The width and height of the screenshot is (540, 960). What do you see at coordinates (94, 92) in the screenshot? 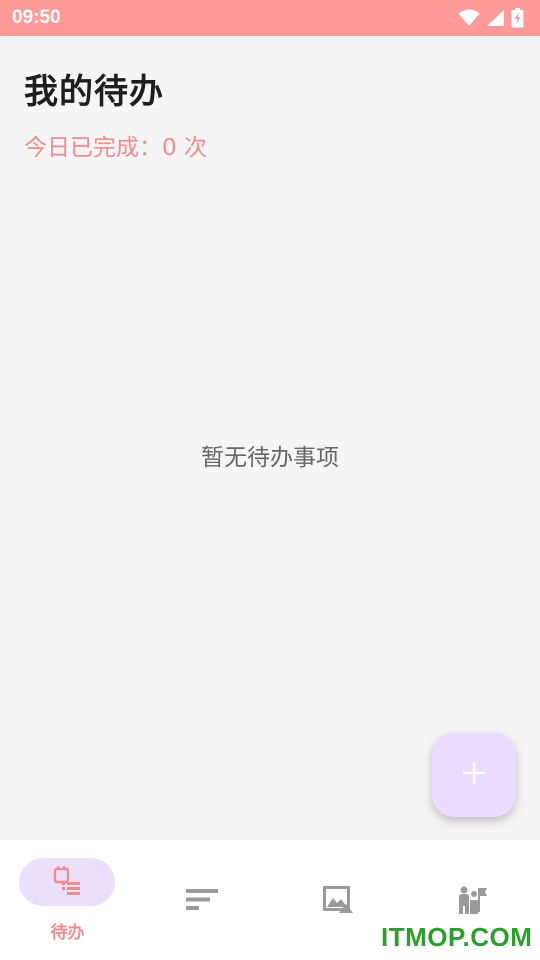
I see `page-title: 我的待办` at bounding box center [94, 92].